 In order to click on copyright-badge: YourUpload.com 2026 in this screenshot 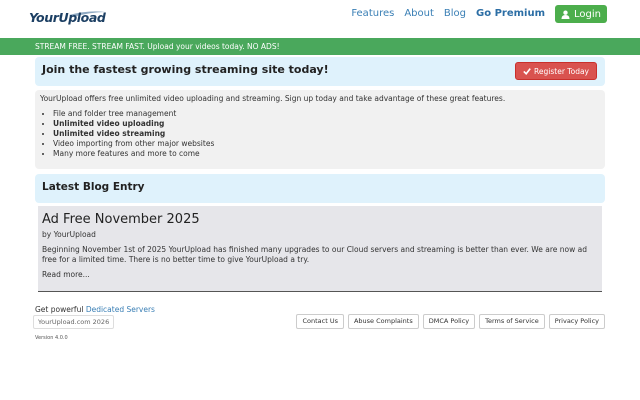, I will do `click(74, 322)`.